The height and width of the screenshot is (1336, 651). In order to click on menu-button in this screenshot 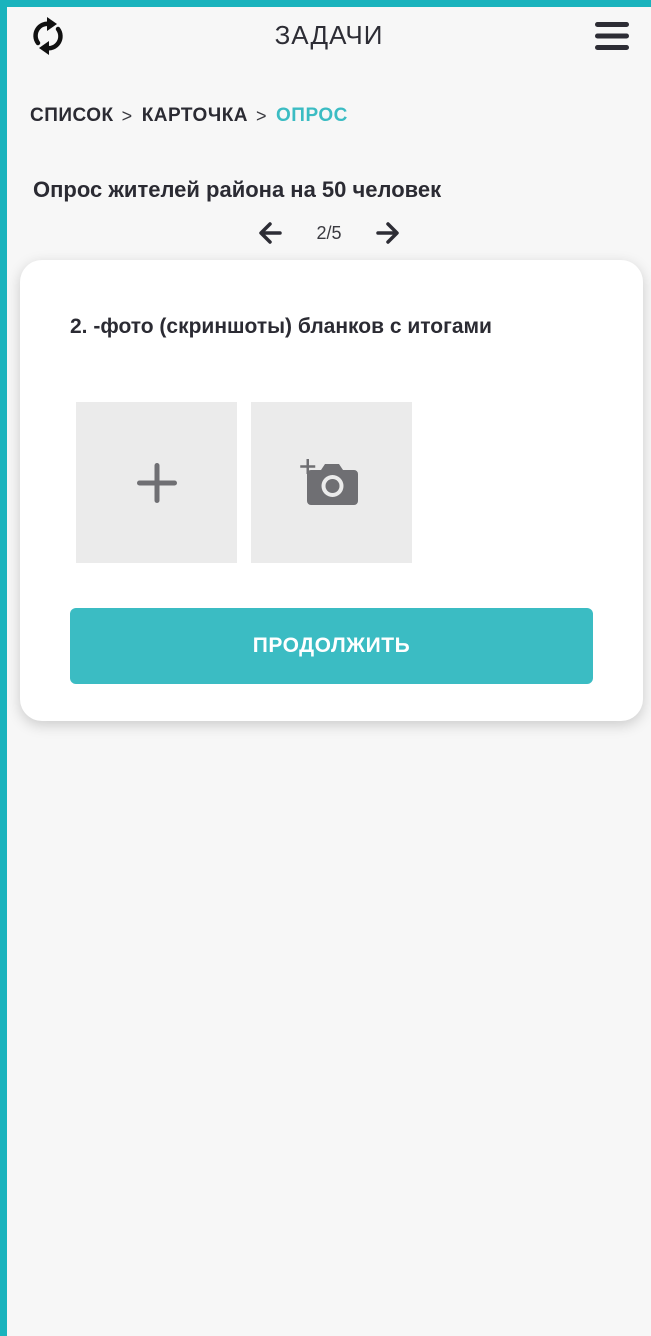, I will do `click(612, 36)`.